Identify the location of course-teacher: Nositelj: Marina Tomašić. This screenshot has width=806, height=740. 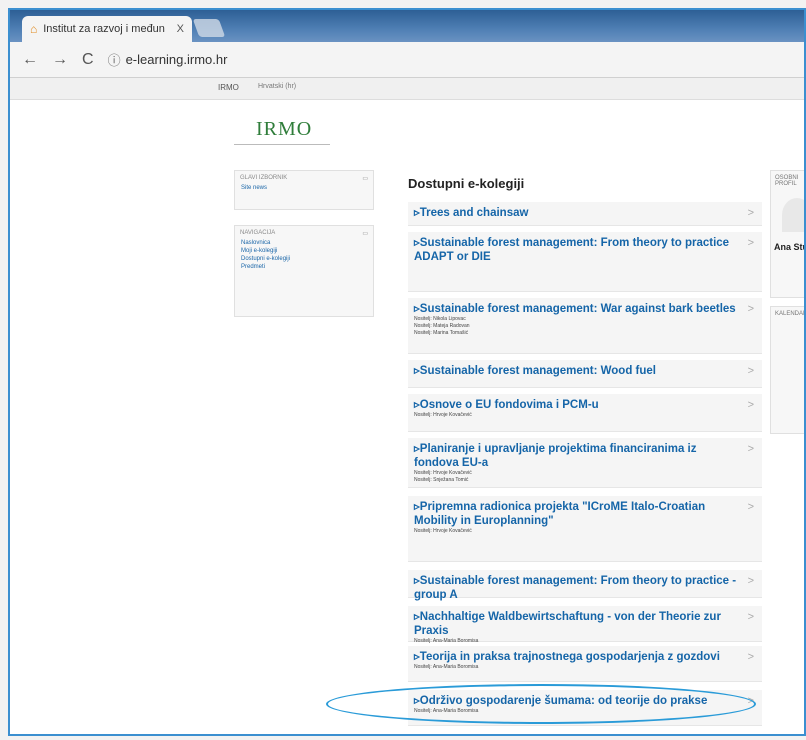
(585, 333).